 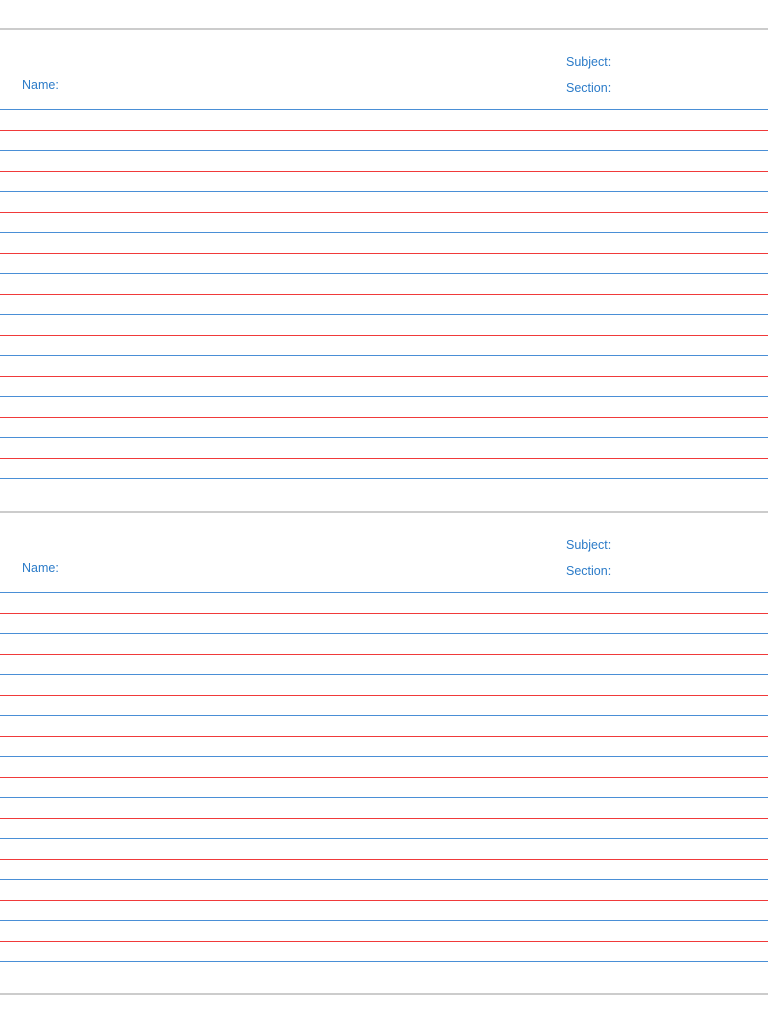 I want to click on middle-separator, so click(x=384, y=512).